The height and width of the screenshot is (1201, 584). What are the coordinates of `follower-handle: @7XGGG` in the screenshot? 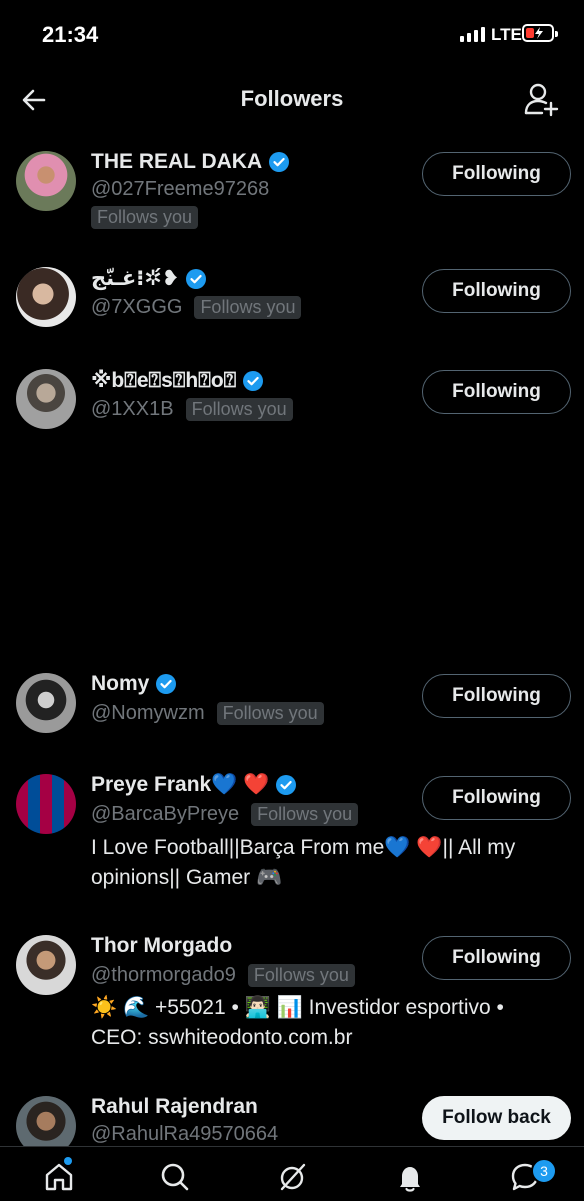 It's located at (137, 307).